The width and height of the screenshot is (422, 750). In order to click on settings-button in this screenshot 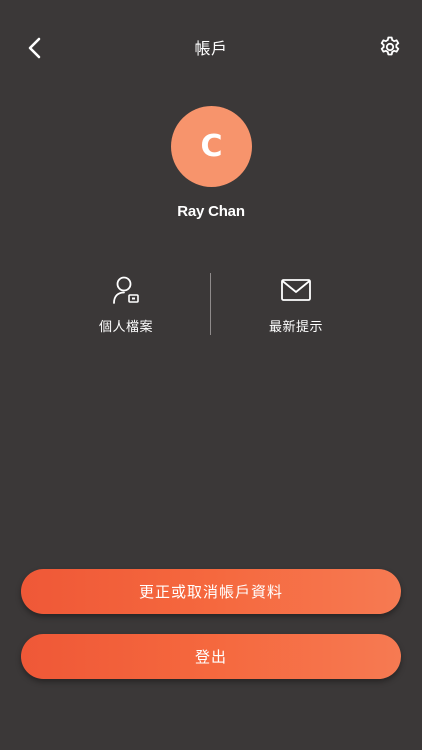, I will do `click(390, 47)`.